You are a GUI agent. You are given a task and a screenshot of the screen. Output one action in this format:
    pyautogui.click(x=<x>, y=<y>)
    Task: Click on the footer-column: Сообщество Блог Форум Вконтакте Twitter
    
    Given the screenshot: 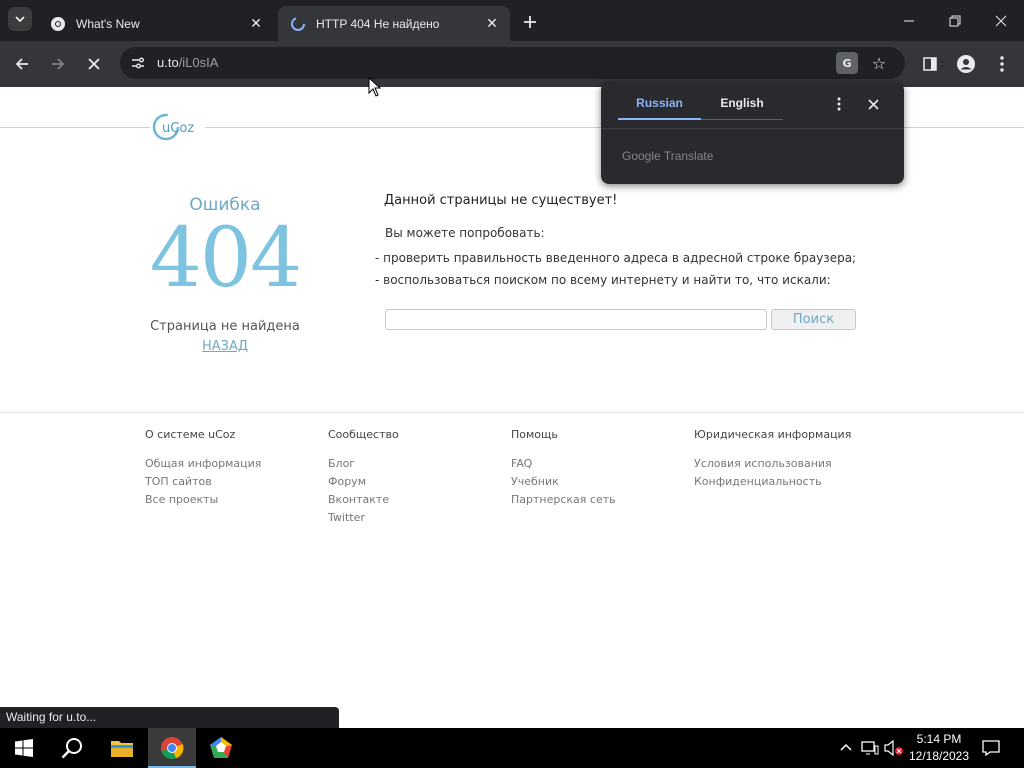 What is the action you would take?
    pyautogui.click(x=363, y=478)
    